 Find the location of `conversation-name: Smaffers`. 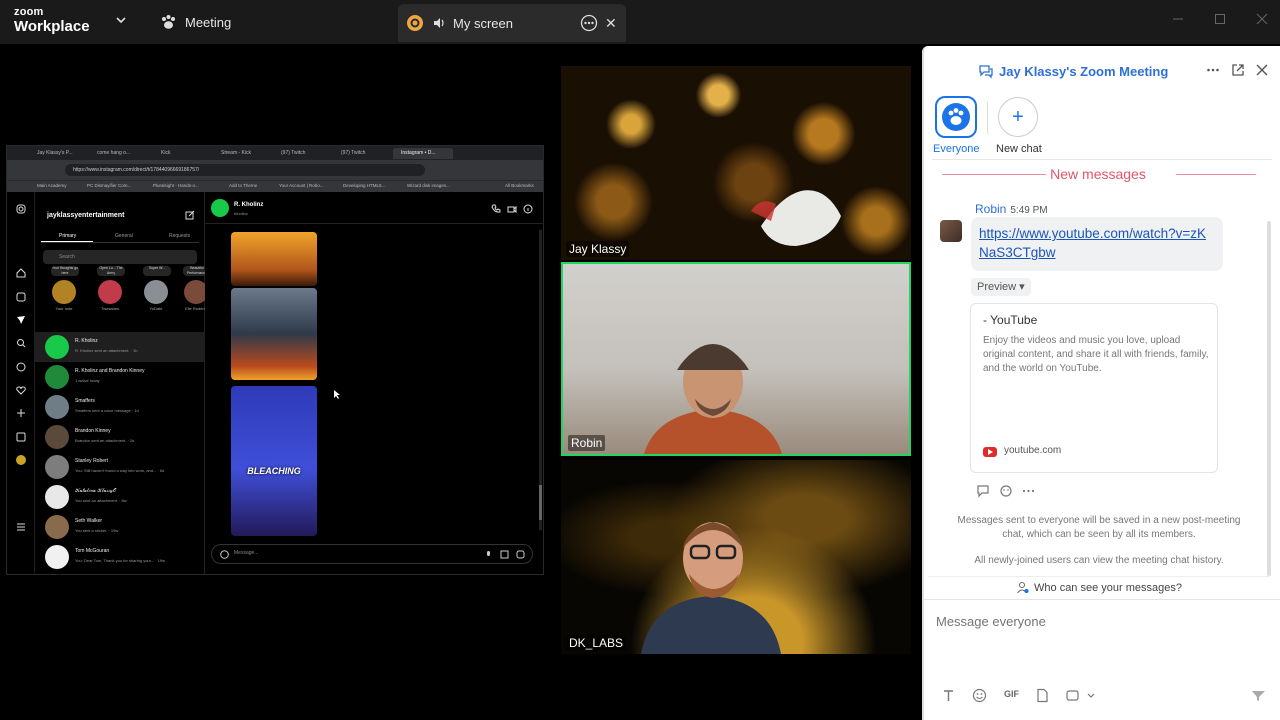

conversation-name: Smaffers is located at coordinates (85, 401).